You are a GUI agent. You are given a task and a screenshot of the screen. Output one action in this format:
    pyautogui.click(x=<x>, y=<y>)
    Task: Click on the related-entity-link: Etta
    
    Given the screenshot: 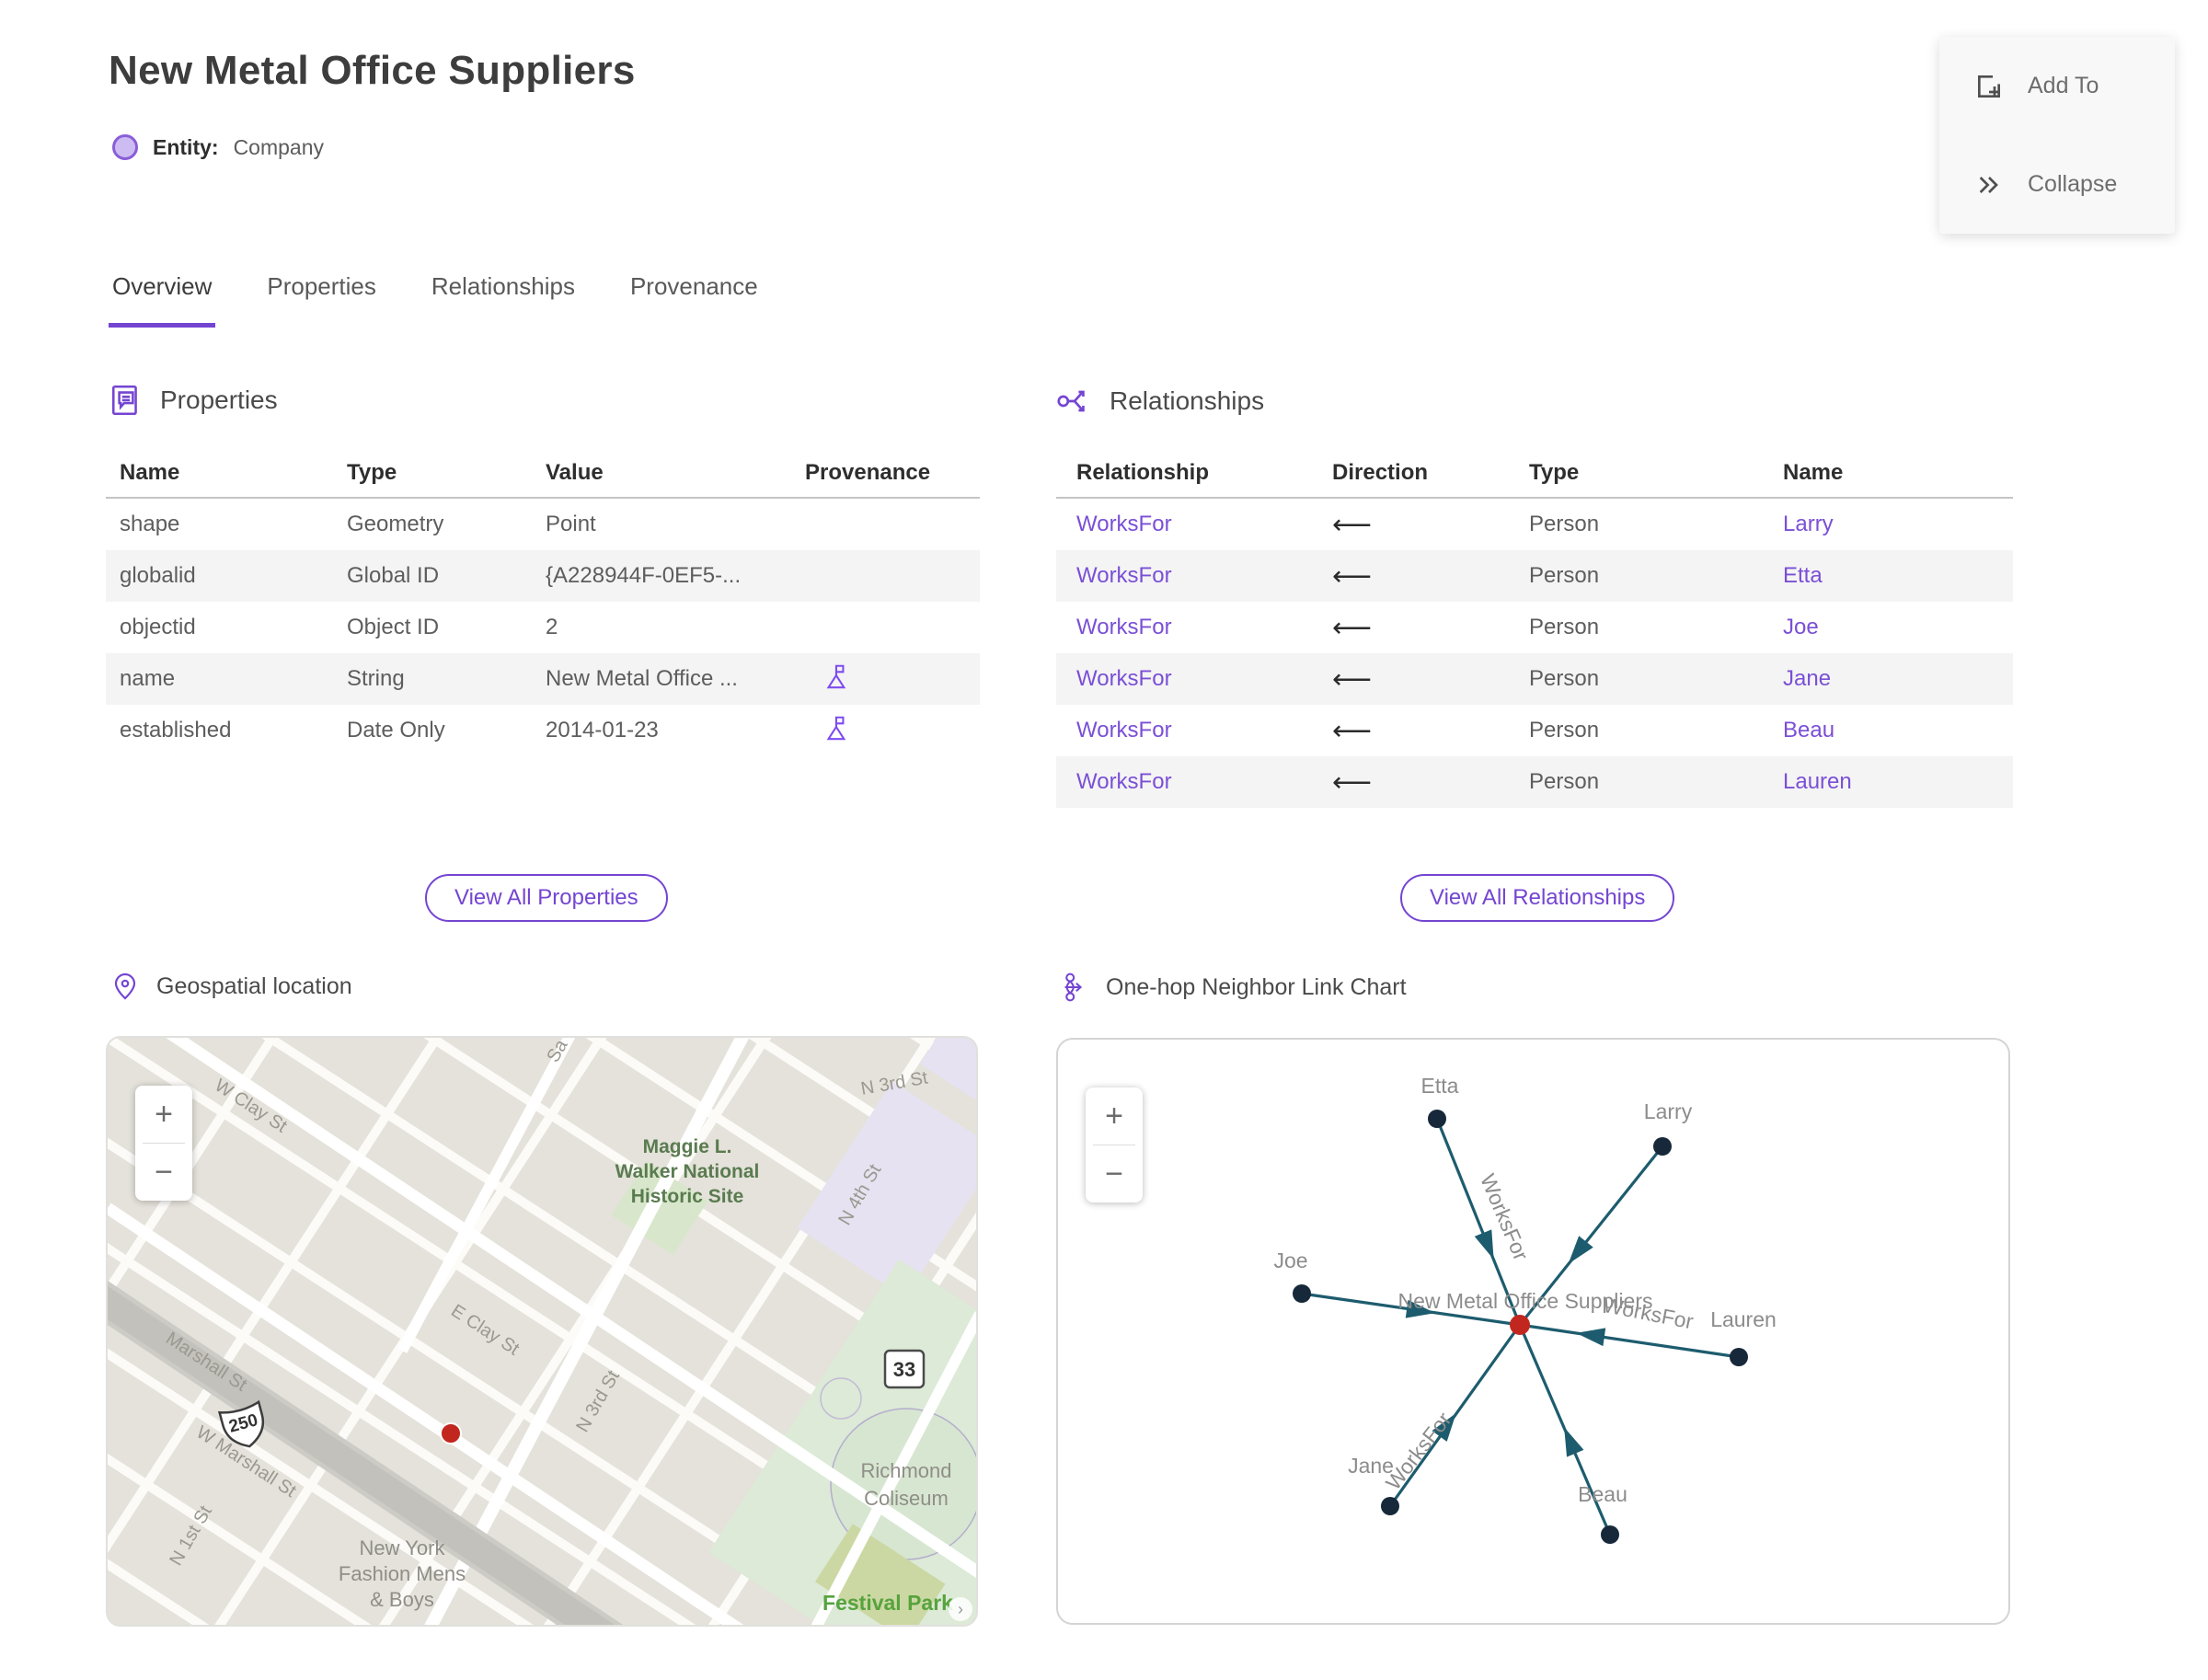 What is the action you would take?
    pyautogui.click(x=1898, y=576)
    